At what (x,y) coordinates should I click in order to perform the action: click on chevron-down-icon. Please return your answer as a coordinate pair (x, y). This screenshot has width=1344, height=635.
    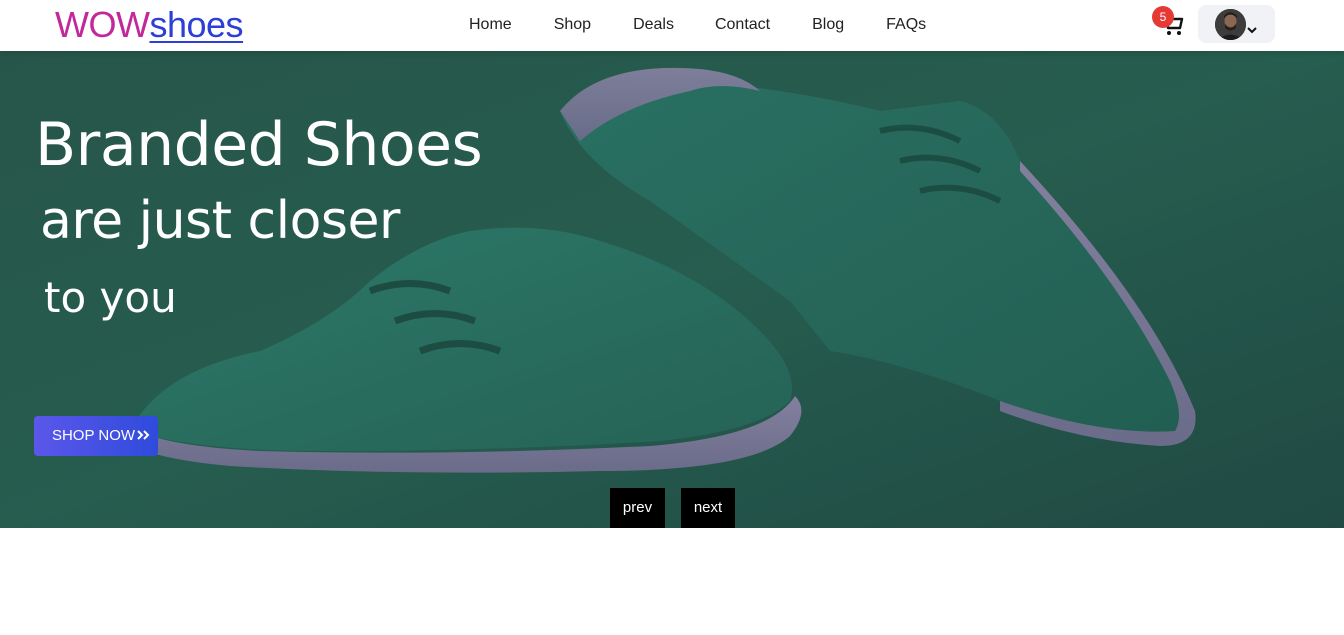
    Looking at the image, I should click on (1252, 30).